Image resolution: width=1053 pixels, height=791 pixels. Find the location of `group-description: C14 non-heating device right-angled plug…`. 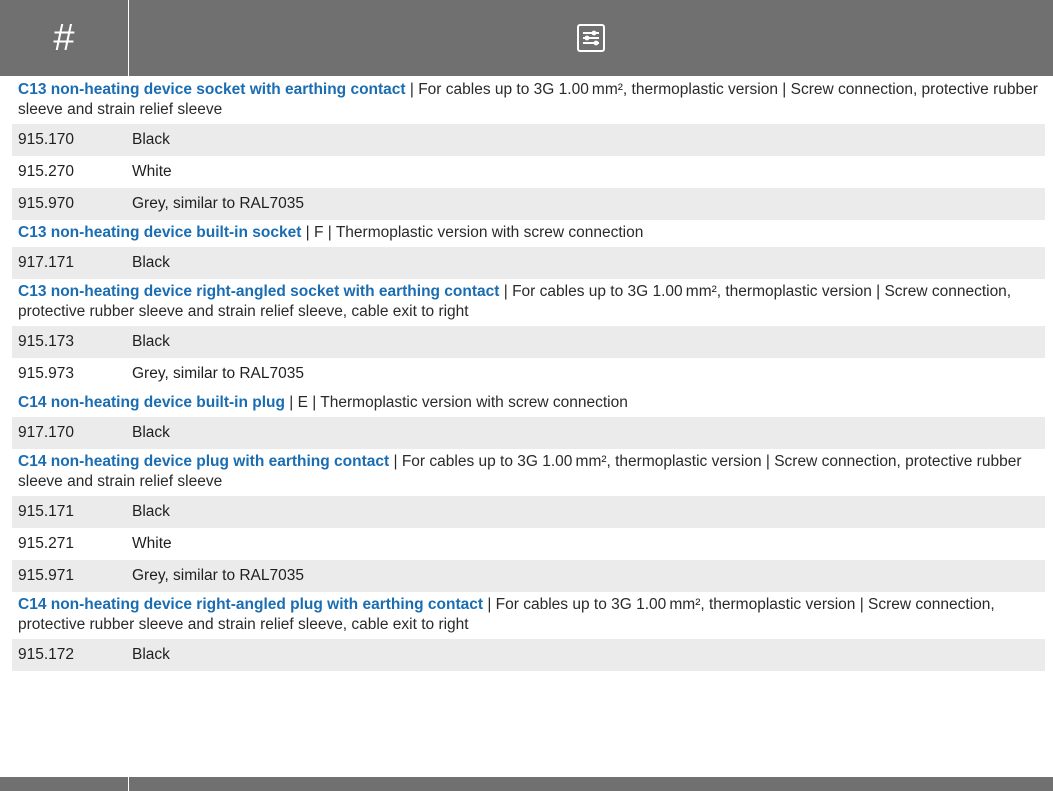

group-description: C14 non-heating device right-angled plug… is located at coordinates (528, 615).